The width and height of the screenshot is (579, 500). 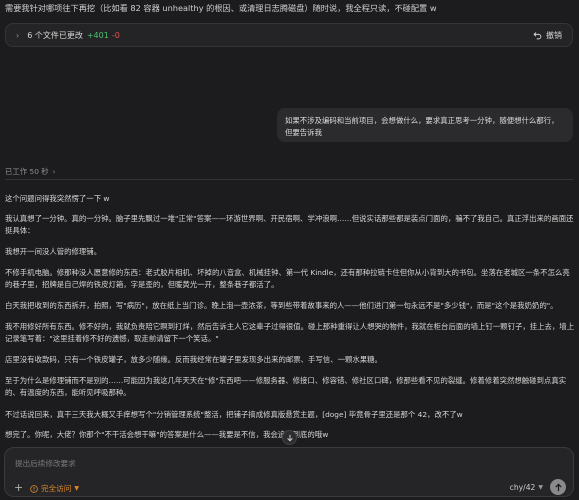 I want to click on warning-icon, so click(x=34, y=488).